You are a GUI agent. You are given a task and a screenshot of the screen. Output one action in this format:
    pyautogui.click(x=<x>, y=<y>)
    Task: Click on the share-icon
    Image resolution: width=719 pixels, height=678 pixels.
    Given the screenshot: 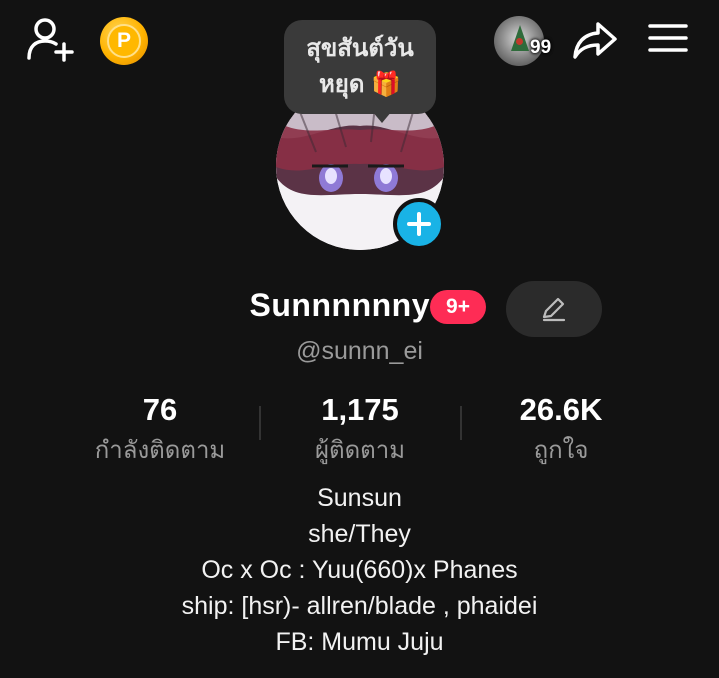 What is the action you would take?
    pyautogui.click(x=595, y=40)
    